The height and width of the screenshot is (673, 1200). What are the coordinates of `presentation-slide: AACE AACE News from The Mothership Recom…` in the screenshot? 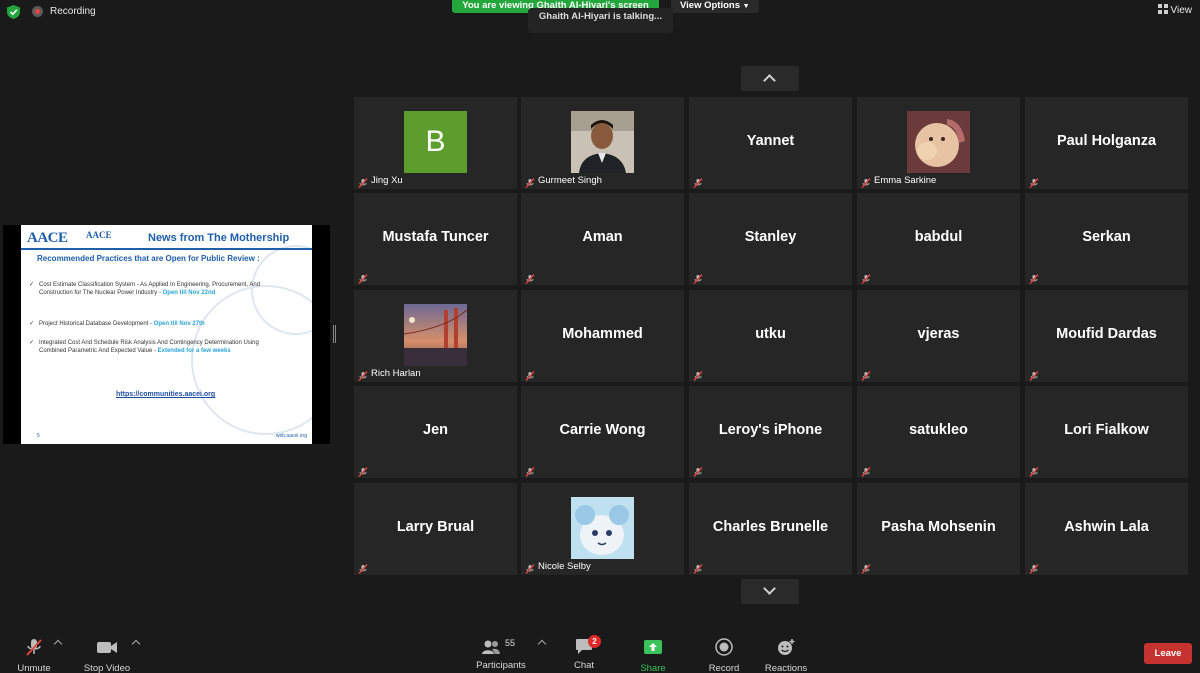 It's located at (166, 334).